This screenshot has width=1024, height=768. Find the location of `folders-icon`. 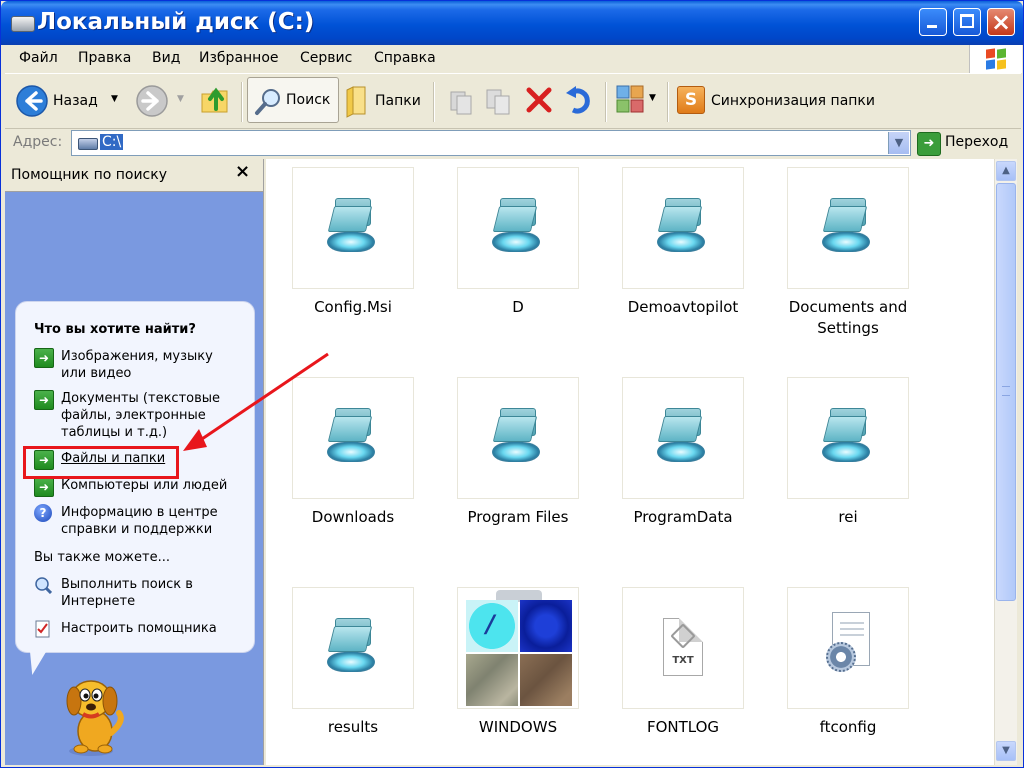

folders-icon is located at coordinates (356, 102).